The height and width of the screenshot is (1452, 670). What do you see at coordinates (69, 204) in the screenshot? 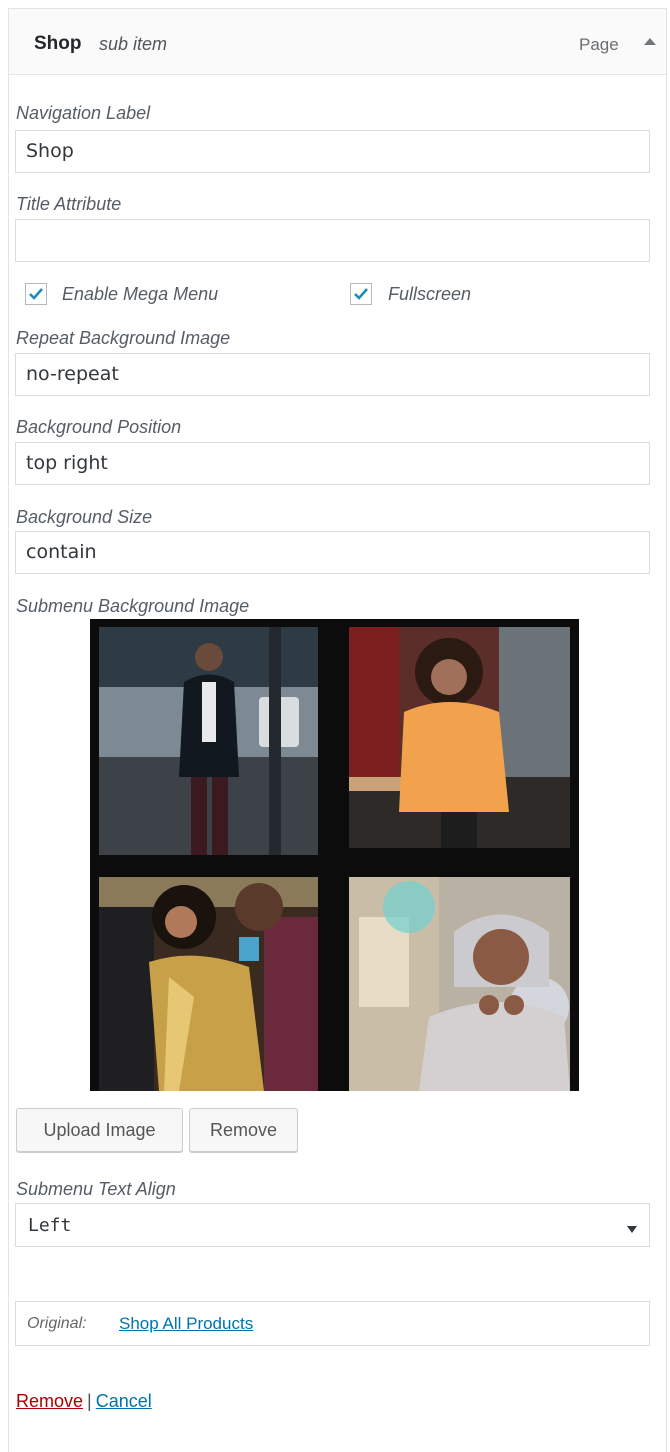
I see `title-attribute-label: Title Attribute` at bounding box center [69, 204].